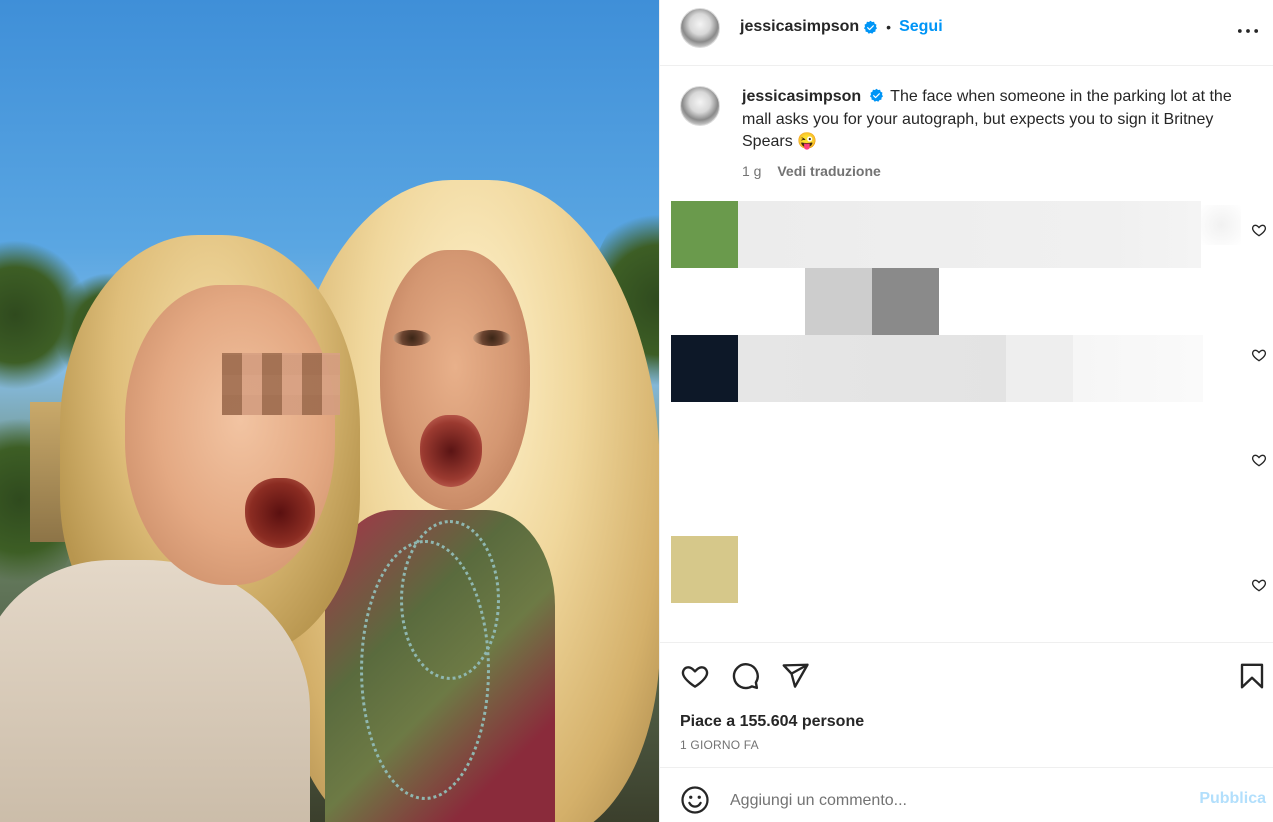 The width and height of the screenshot is (1273, 822). I want to click on heart-icon, so click(695, 676).